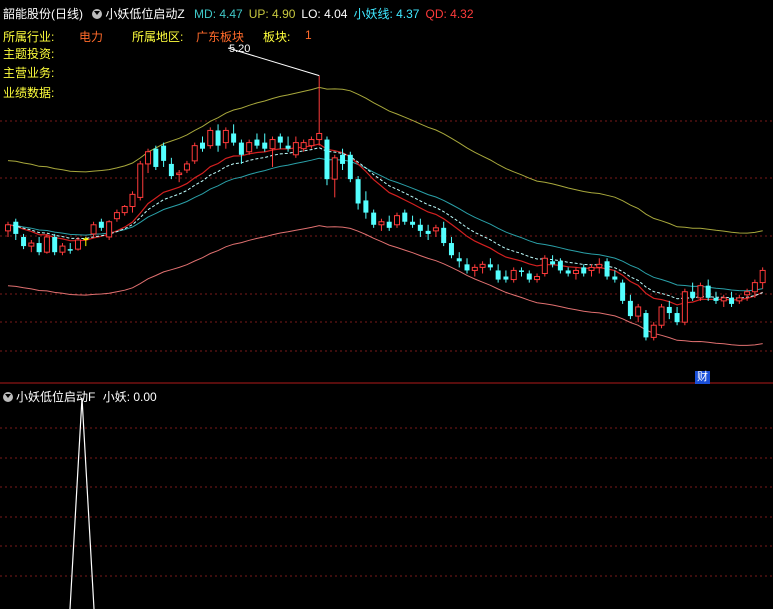 The image size is (773, 609). What do you see at coordinates (116, 397) in the screenshot?
I see `sub-value-label: 小妖:` at bounding box center [116, 397].